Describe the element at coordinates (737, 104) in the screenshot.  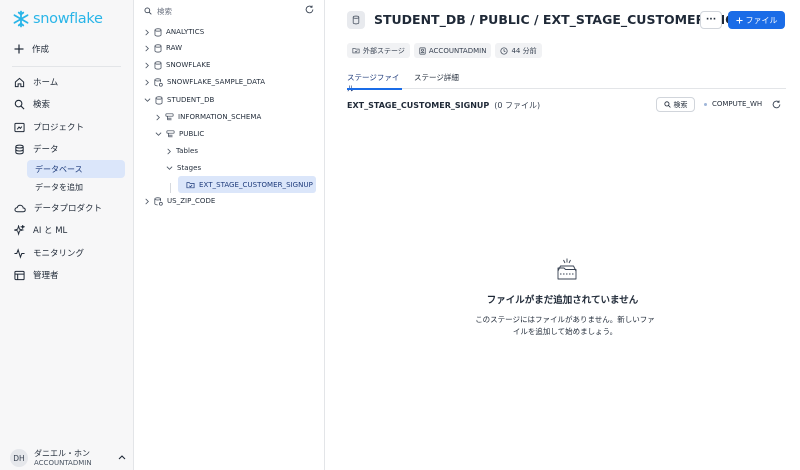
I see `warehouse-name: COMPUTE_WH` at that location.